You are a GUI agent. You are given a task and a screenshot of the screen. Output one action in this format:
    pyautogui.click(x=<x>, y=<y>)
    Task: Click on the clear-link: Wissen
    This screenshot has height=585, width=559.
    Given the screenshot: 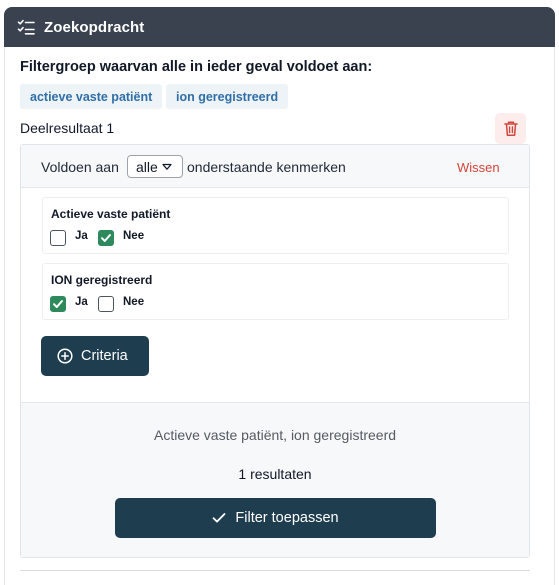 What is the action you would take?
    pyautogui.click(x=478, y=167)
    